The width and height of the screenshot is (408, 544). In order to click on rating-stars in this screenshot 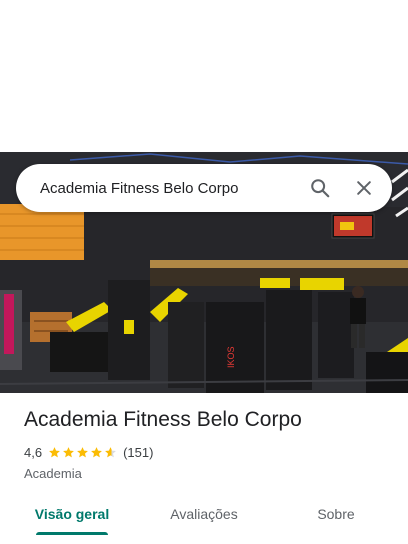, I will do `click(82, 452)`.